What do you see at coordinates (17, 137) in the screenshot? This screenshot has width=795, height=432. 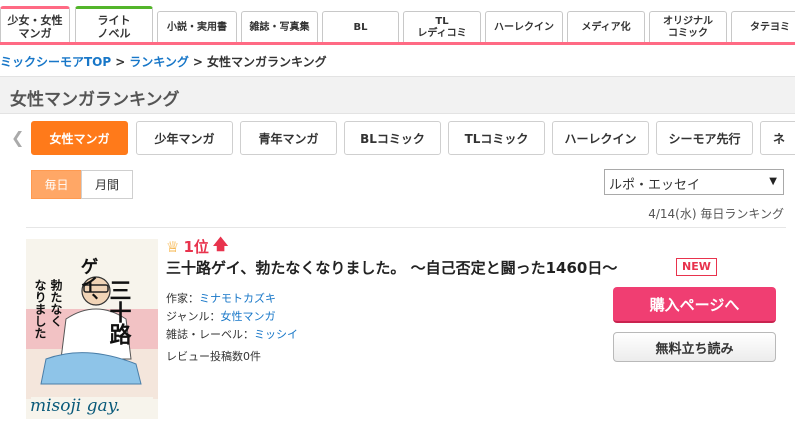 I see `chevron-left-icon: ❮` at bounding box center [17, 137].